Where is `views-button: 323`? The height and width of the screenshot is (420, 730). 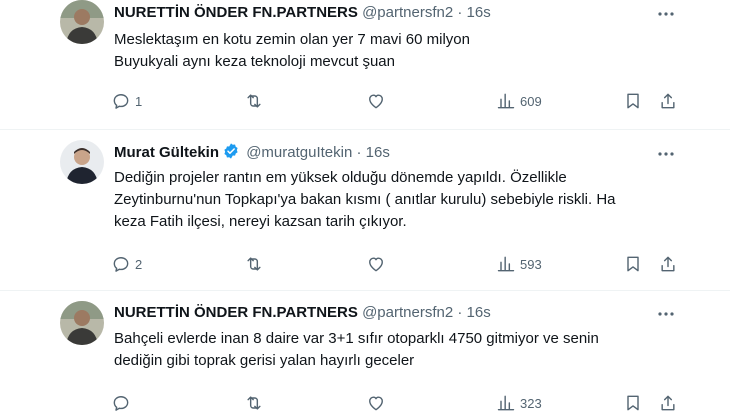 views-button: 323 is located at coordinates (519, 403).